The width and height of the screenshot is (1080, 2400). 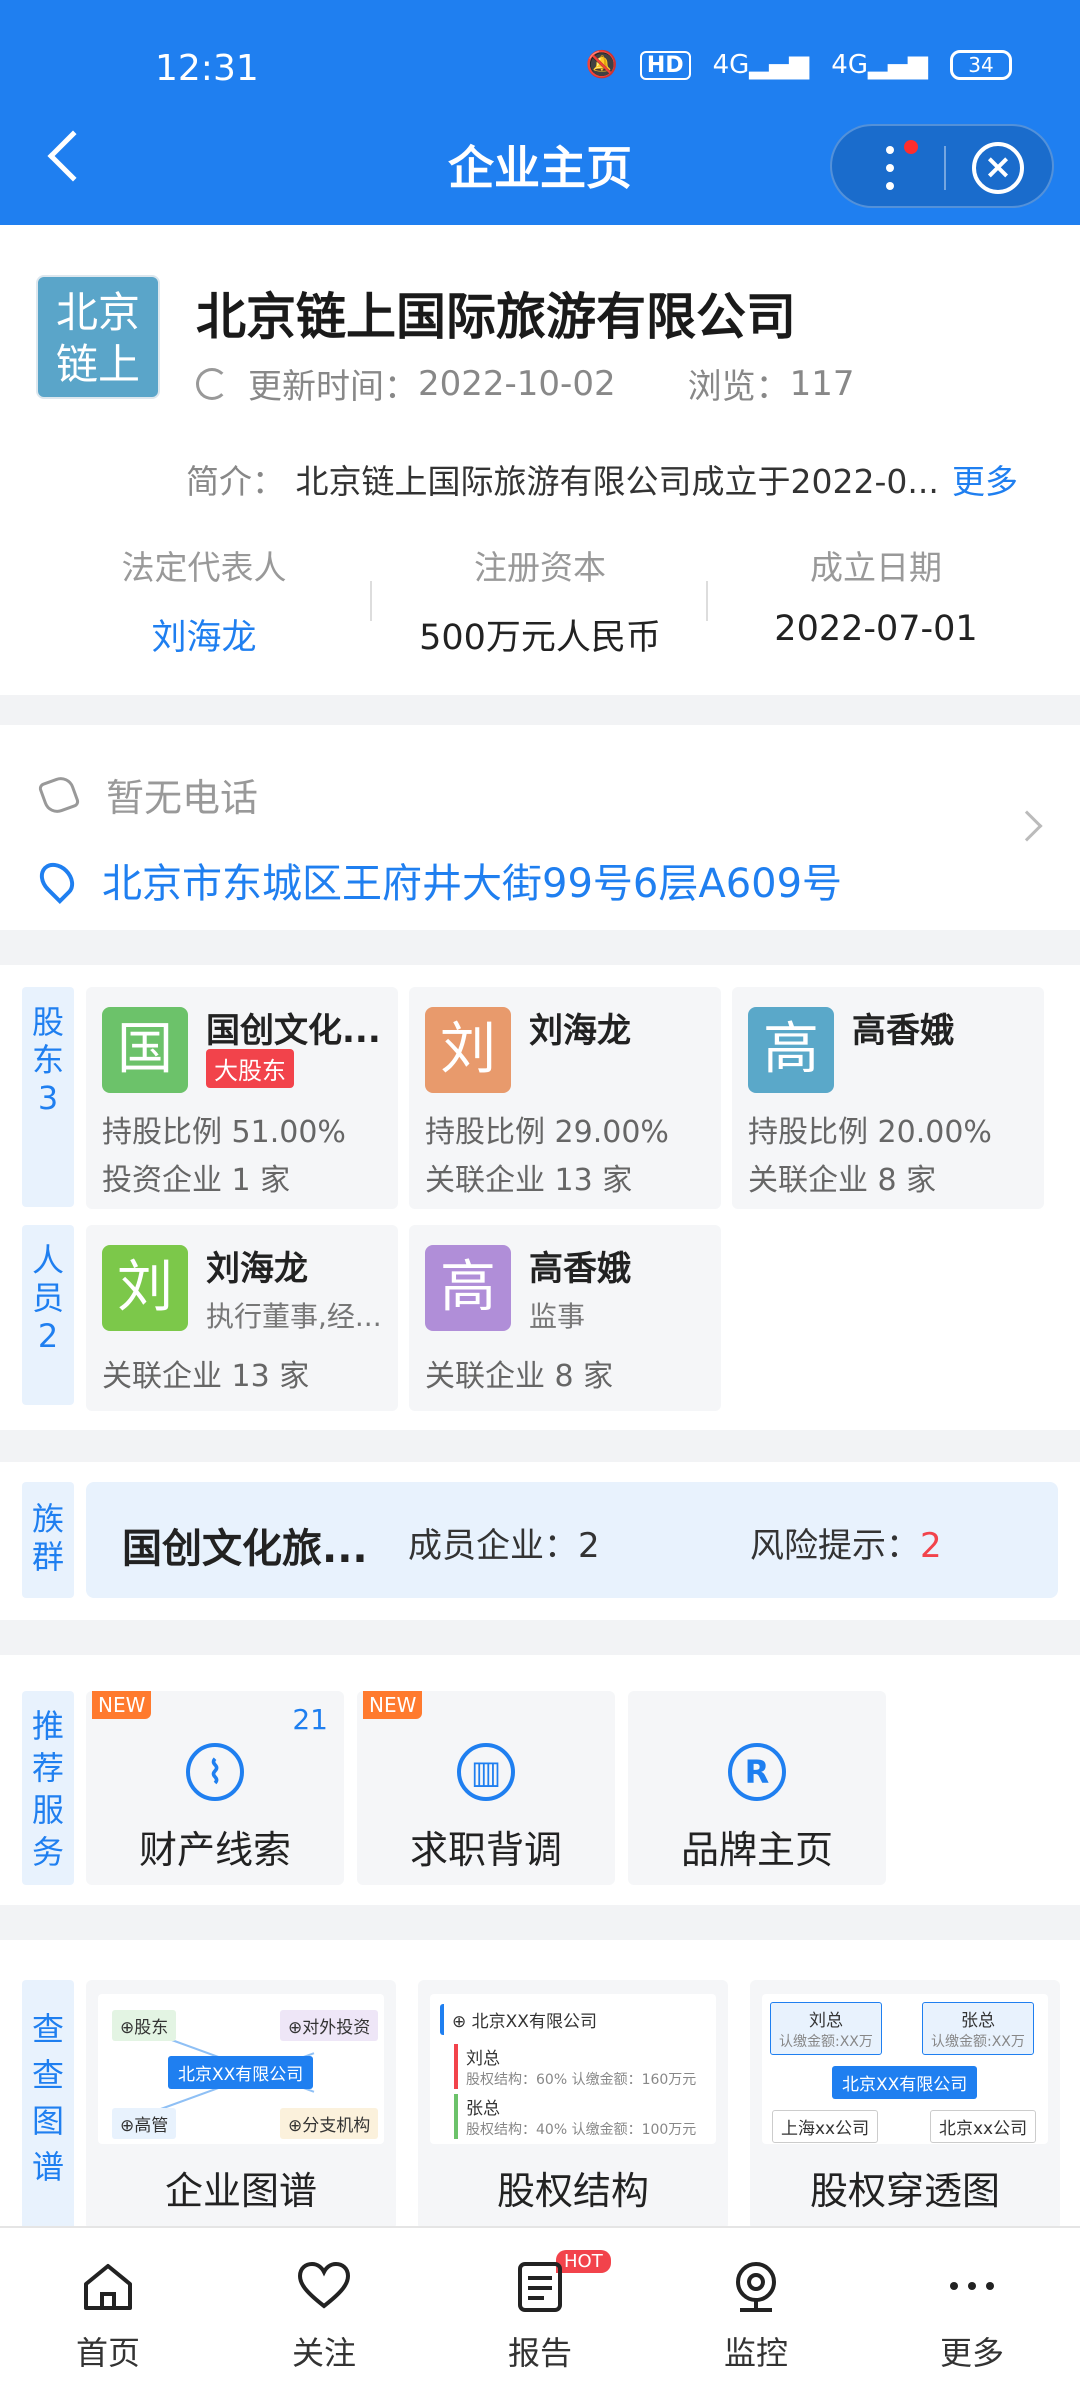 I want to click on chevron-right-icon, so click(x=1027, y=826).